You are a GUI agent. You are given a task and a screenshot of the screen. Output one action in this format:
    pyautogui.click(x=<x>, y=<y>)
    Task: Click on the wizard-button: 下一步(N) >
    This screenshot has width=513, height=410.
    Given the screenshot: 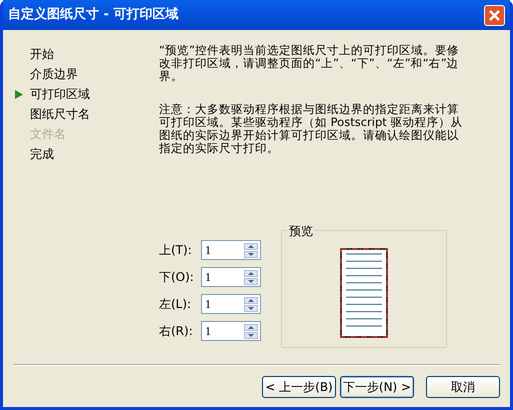 What is the action you would take?
    pyautogui.click(x=377, y=387)
    